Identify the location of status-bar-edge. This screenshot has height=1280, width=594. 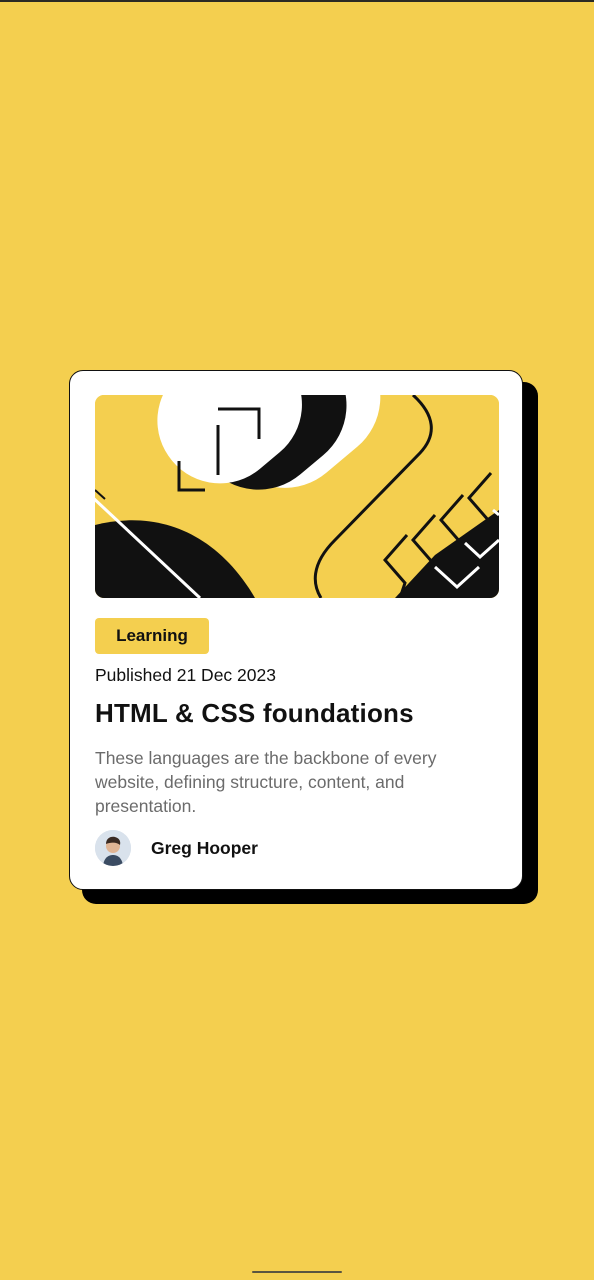
(297, 1).